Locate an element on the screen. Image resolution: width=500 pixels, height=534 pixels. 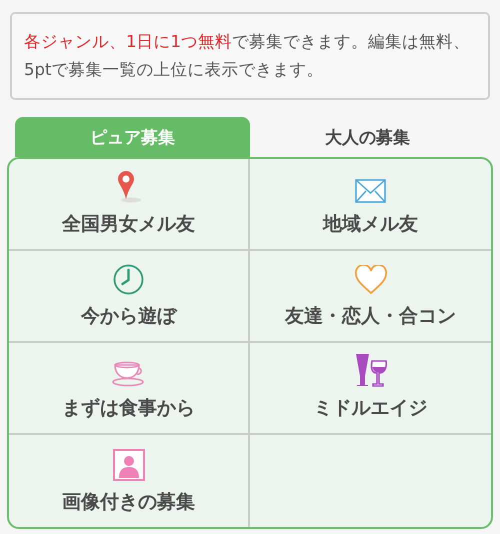
category-label: 今から遊ぼ is located at coordinates (128, 316).